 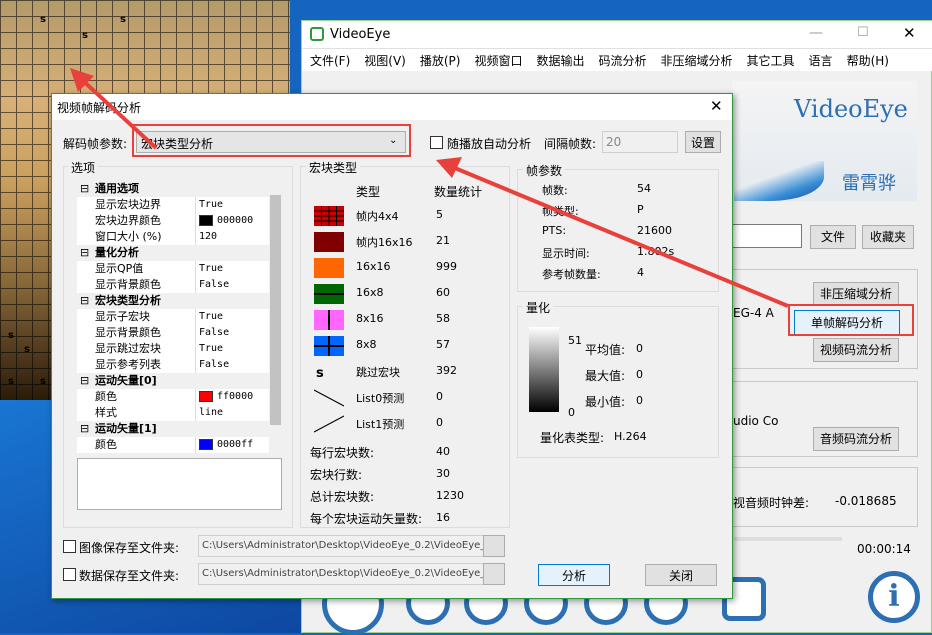 What do you see at coordinates (114, 109) in the screenshot?
I see `arrow-to-video` at bounding box center [114, 109].